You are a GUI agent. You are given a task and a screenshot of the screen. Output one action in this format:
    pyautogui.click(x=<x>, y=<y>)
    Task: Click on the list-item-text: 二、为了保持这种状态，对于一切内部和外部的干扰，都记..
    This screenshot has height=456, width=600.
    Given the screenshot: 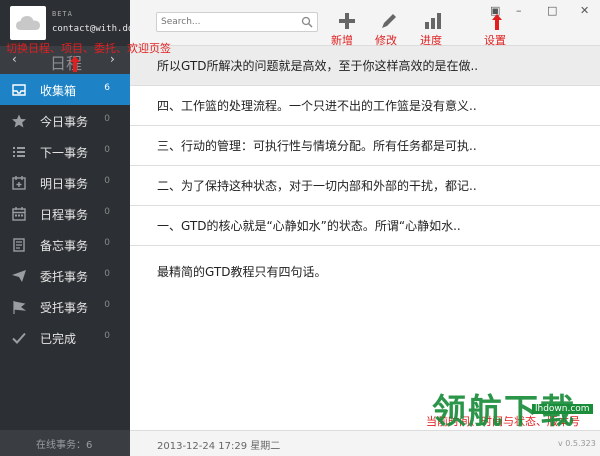 What is the action you would take?
    pyautogui.click(x=317, y=186)
    